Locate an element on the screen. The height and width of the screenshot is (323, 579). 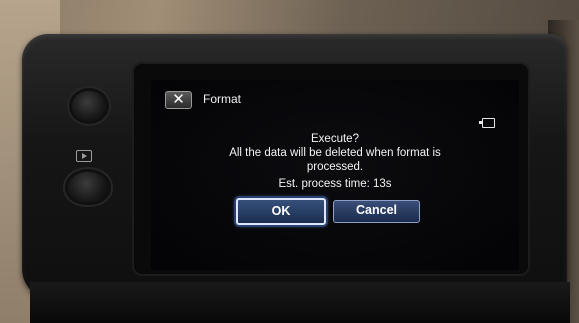
playback-button is located at coordinates (88, 187).